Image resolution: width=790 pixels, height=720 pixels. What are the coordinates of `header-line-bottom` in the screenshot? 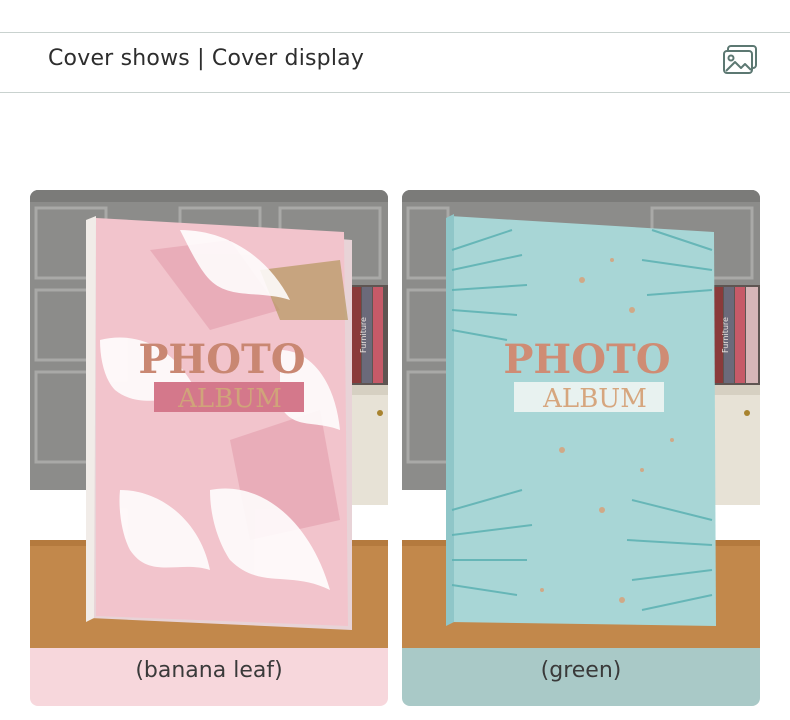 It's located at (395, 92).